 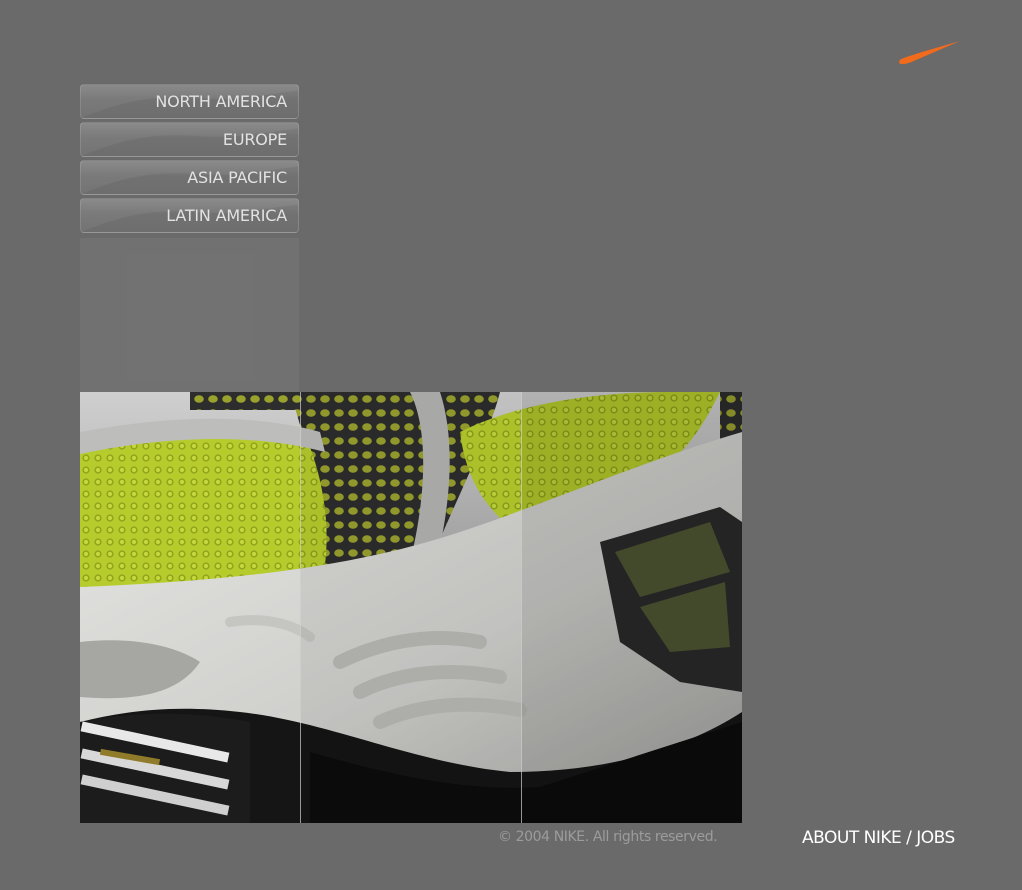 What do you see at coordinates (254, 139) in the screenshot?
I see `region-label: EUROPE` at bounding box center [254, 139].